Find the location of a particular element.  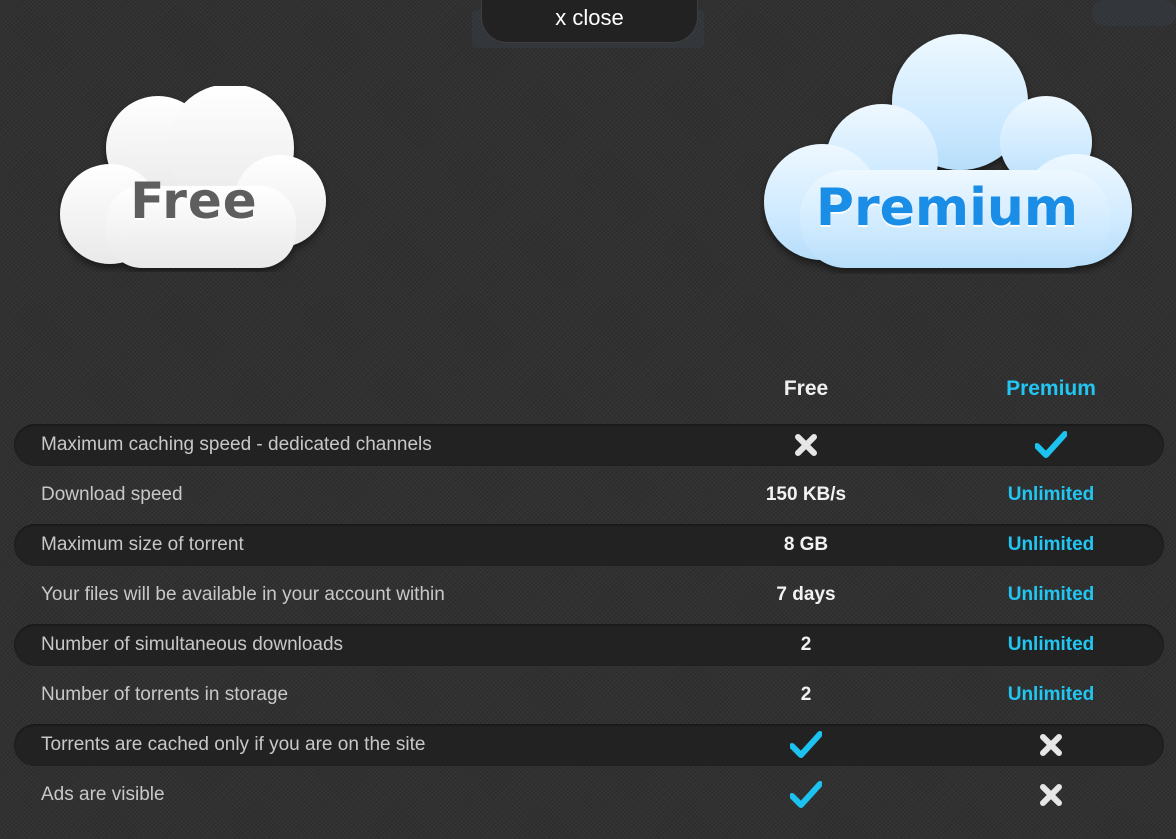

free-cloud-badge: Free is located at coordinates (194, 179).